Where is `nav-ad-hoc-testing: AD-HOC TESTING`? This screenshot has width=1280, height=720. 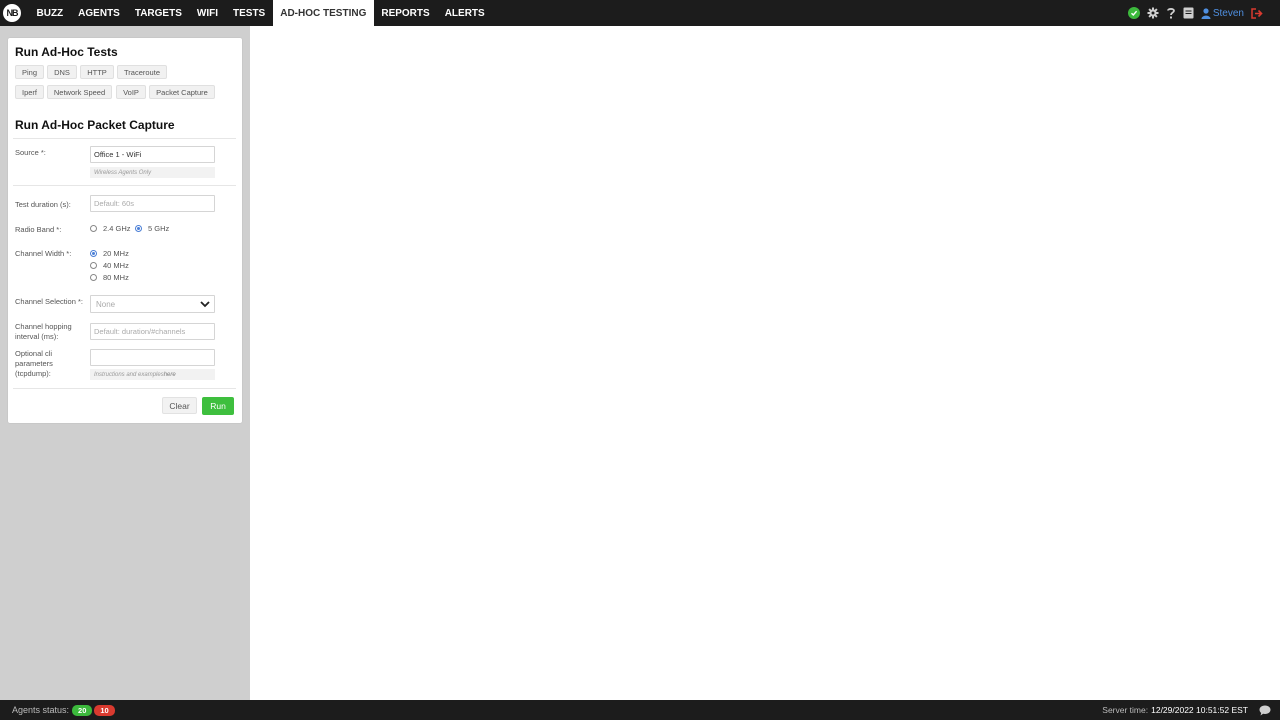 nav-ad-hoc-testing: AD-HOC TESTING is located at coordinates (323, 13).